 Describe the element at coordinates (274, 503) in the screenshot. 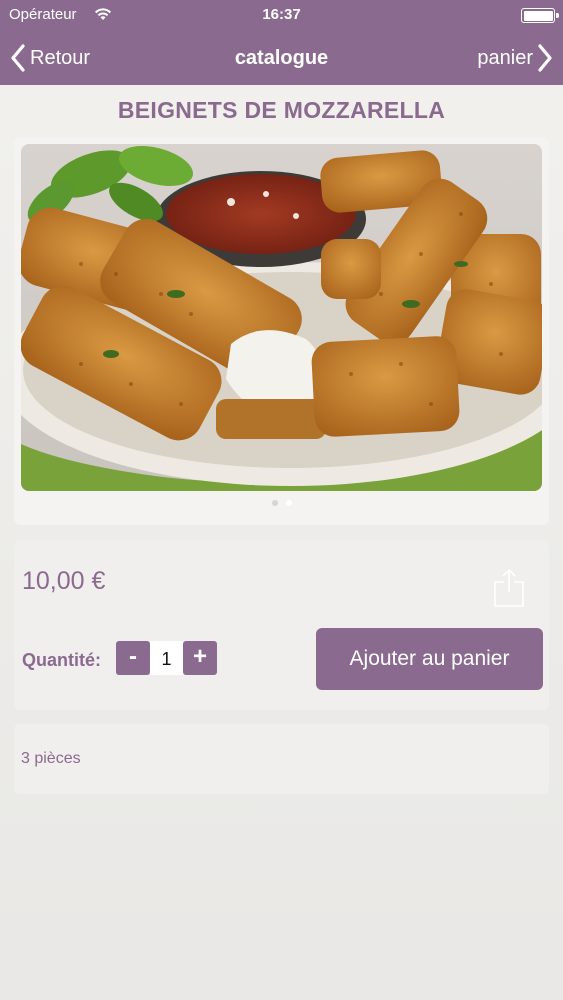

I see `carousel-dot` at that location.